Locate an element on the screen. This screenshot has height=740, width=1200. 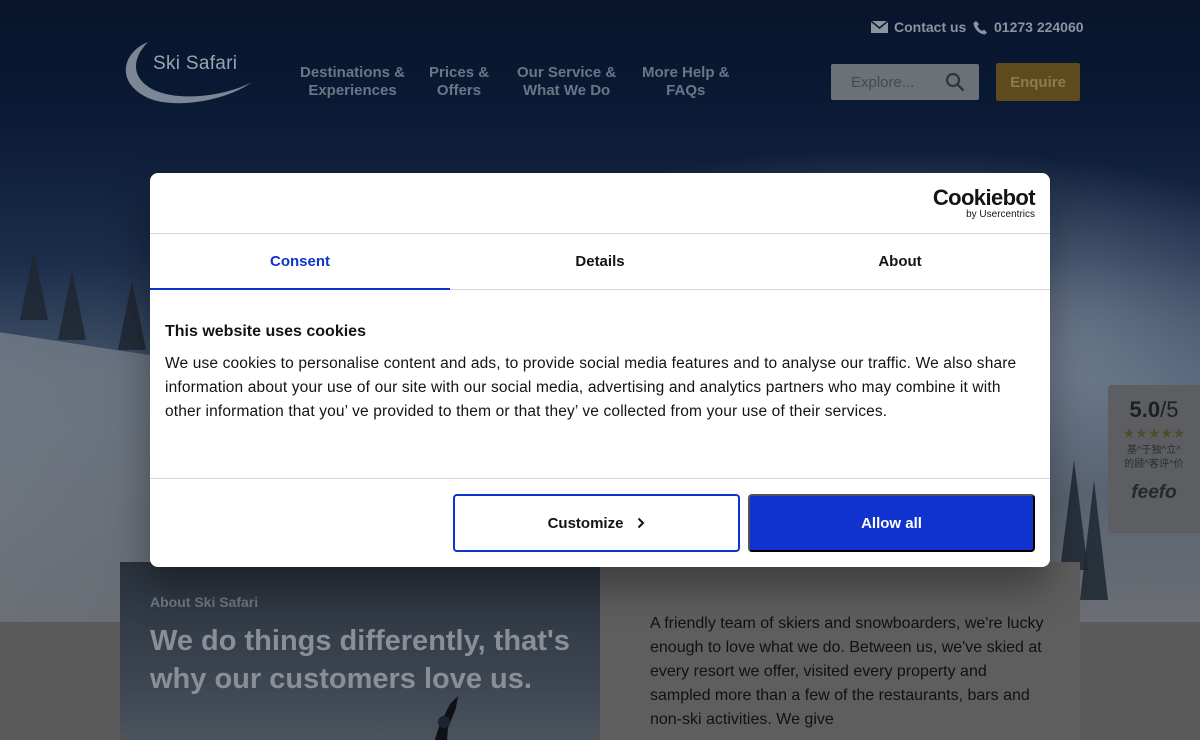
feefo-score-max: /5 is located at coordinates (1169, 409).